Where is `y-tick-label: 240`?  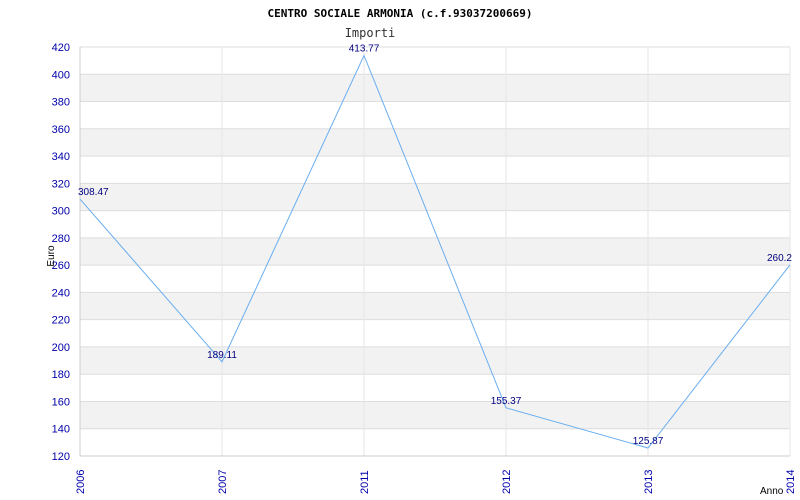
y-tick-label: 240 is located at coordinates (61, 293).